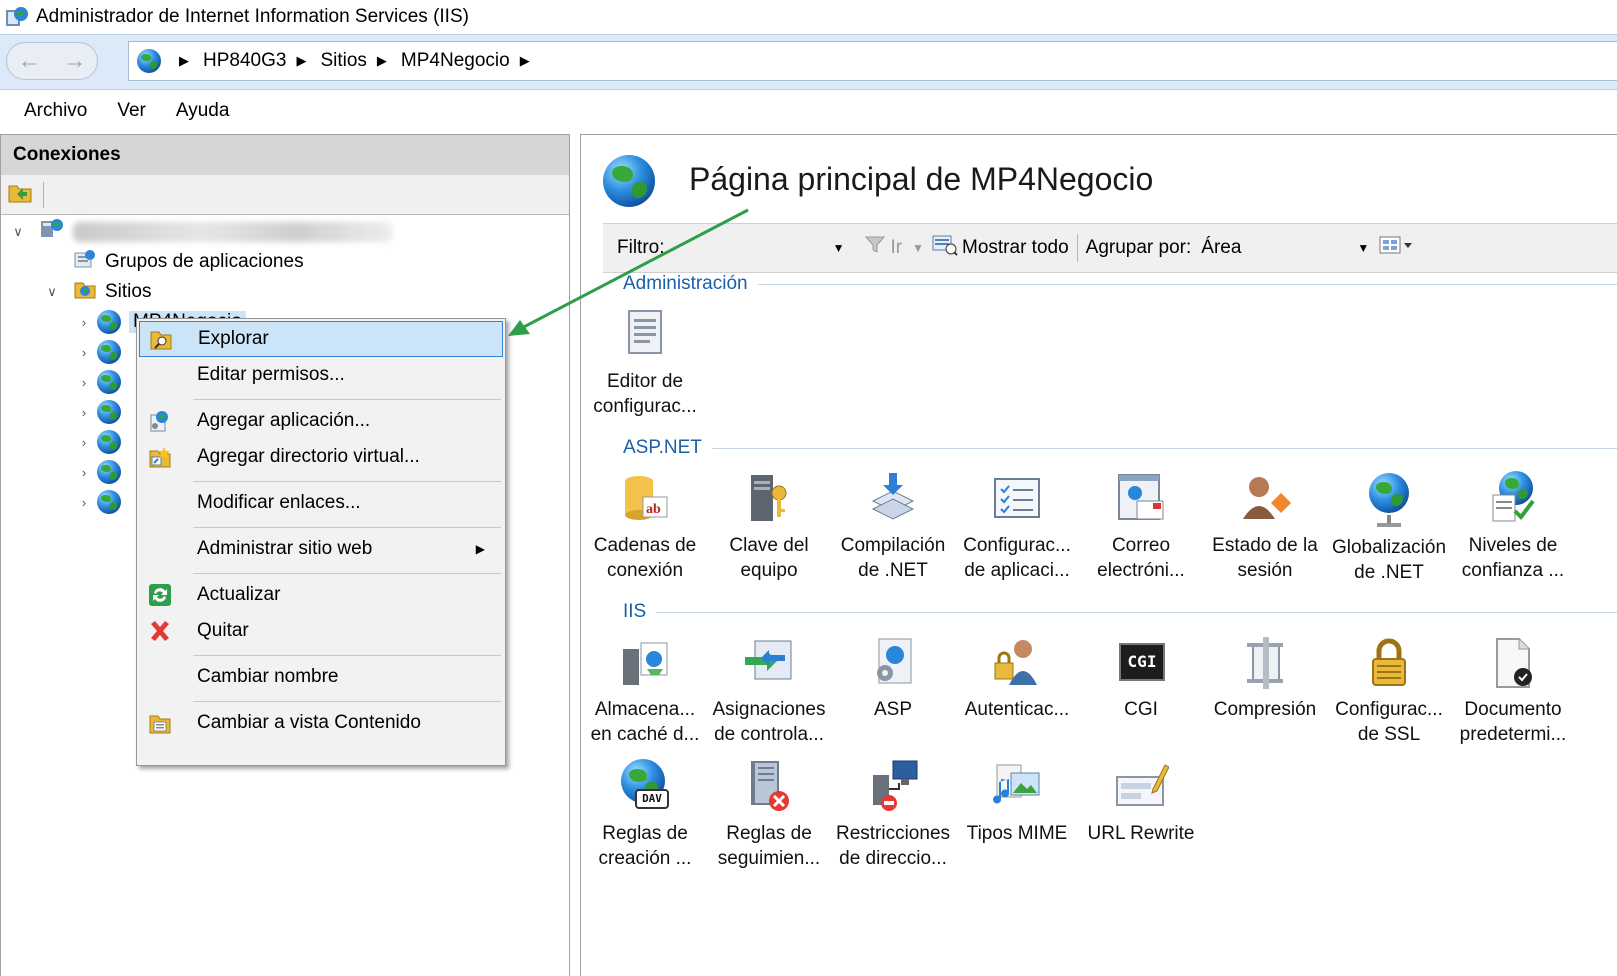 This screenshot has width=1617, height=976. Describe the element at coordinates (268, 676) in the screenshot. I see `menu-item-label: Cambiar nombre` at that location.